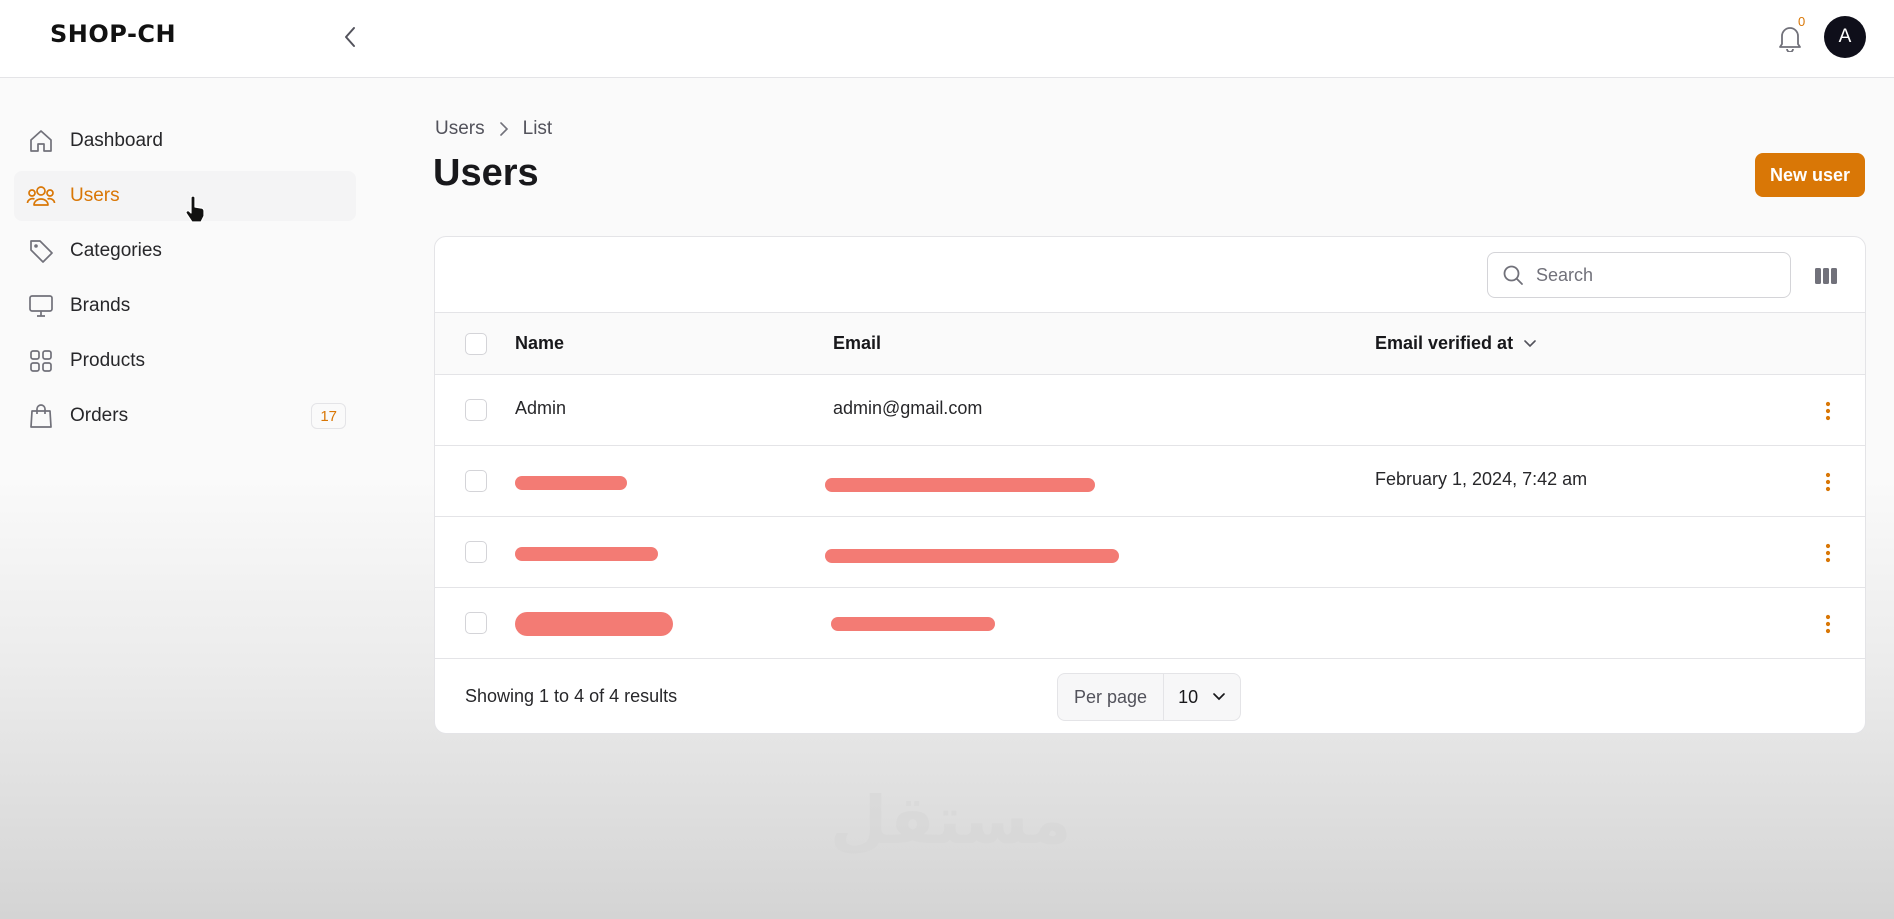 The height and width of the screenshot is (919, 1894). What do you see at coordinates (1150, 481) in the screenshot?
I see `table-row: February 1, 2024, 7:42 am` at bounding box center [1150, 481].